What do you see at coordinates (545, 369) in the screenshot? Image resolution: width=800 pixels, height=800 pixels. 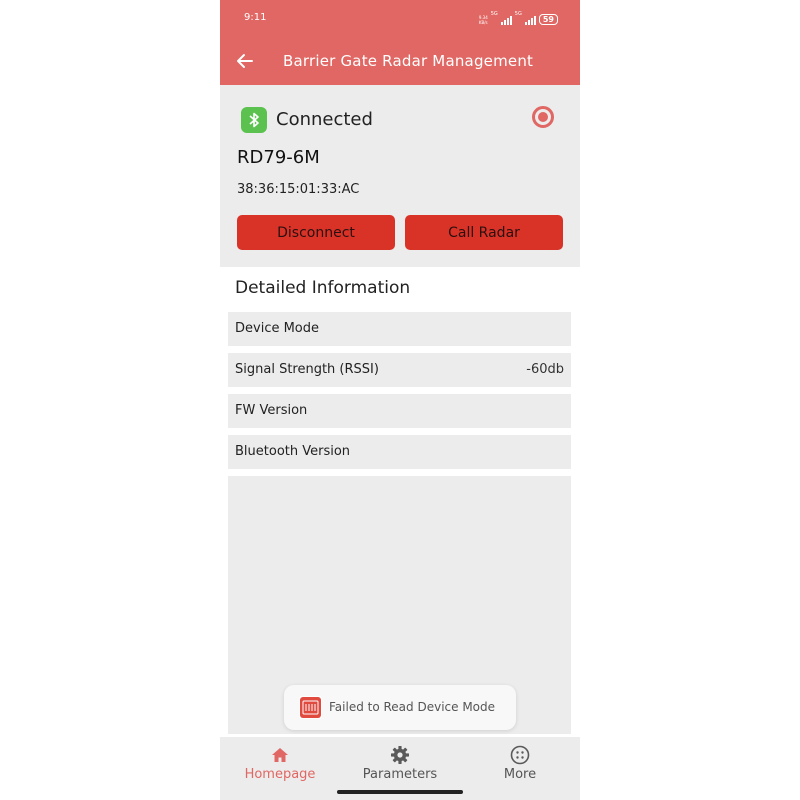 I see `info-value: -60db` at bounding box center [545, 369].